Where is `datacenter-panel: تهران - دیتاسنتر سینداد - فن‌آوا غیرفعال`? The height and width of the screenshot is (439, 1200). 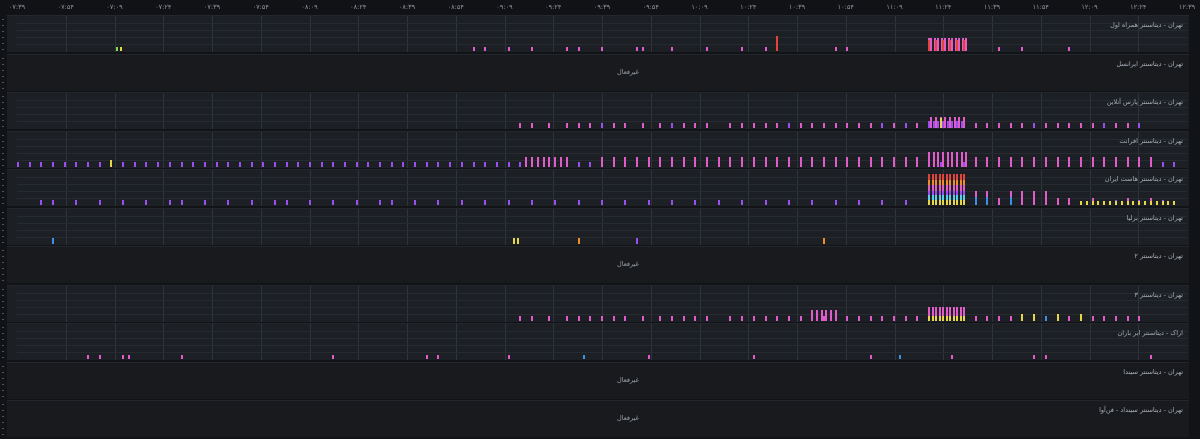 datacenter-panel: تهران - دیتاسنتر سینداد - فن‌آوا غیرفعال is located at coordinates (595, 418).